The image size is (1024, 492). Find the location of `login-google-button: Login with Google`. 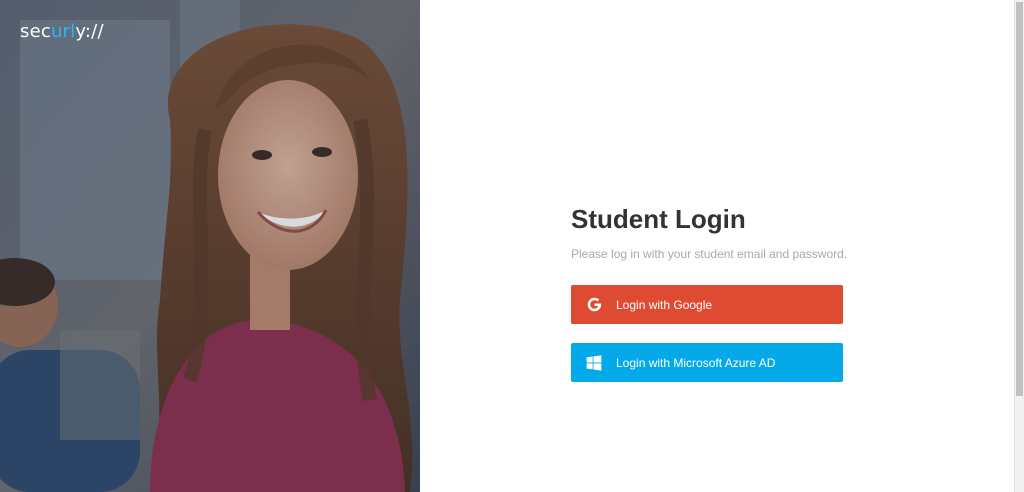

login-google-button: Login with Google is located at coordinates (707, 304).